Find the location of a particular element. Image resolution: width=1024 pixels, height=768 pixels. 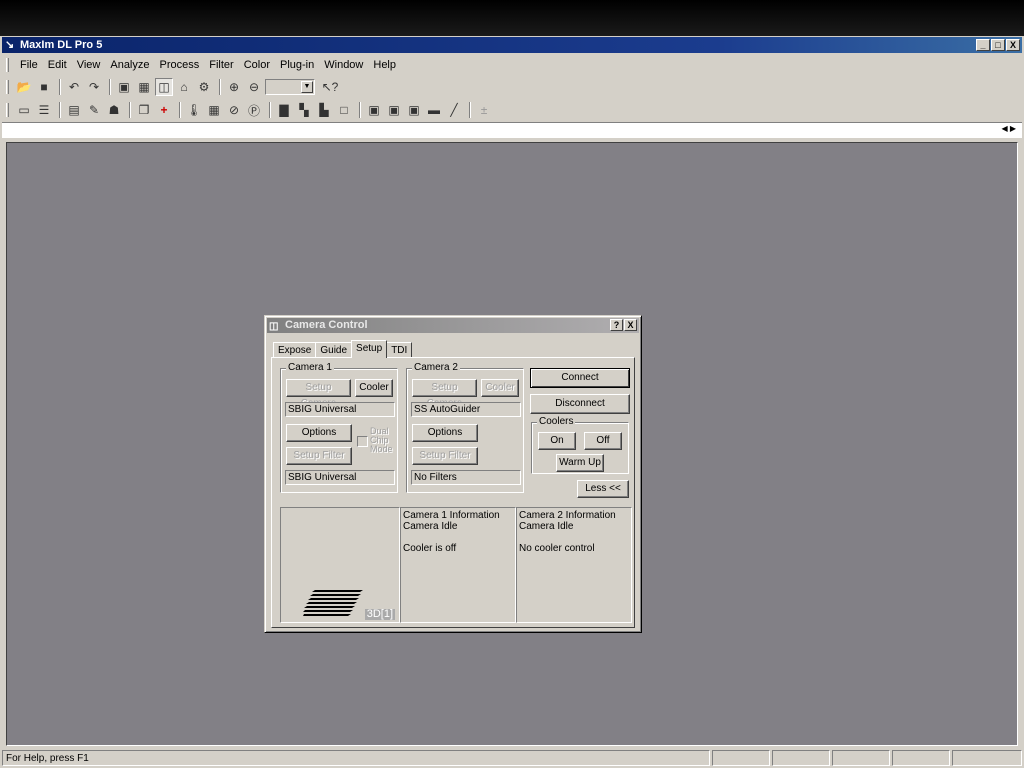

redo-icon: ↷ is located at coordinates (94, 87).